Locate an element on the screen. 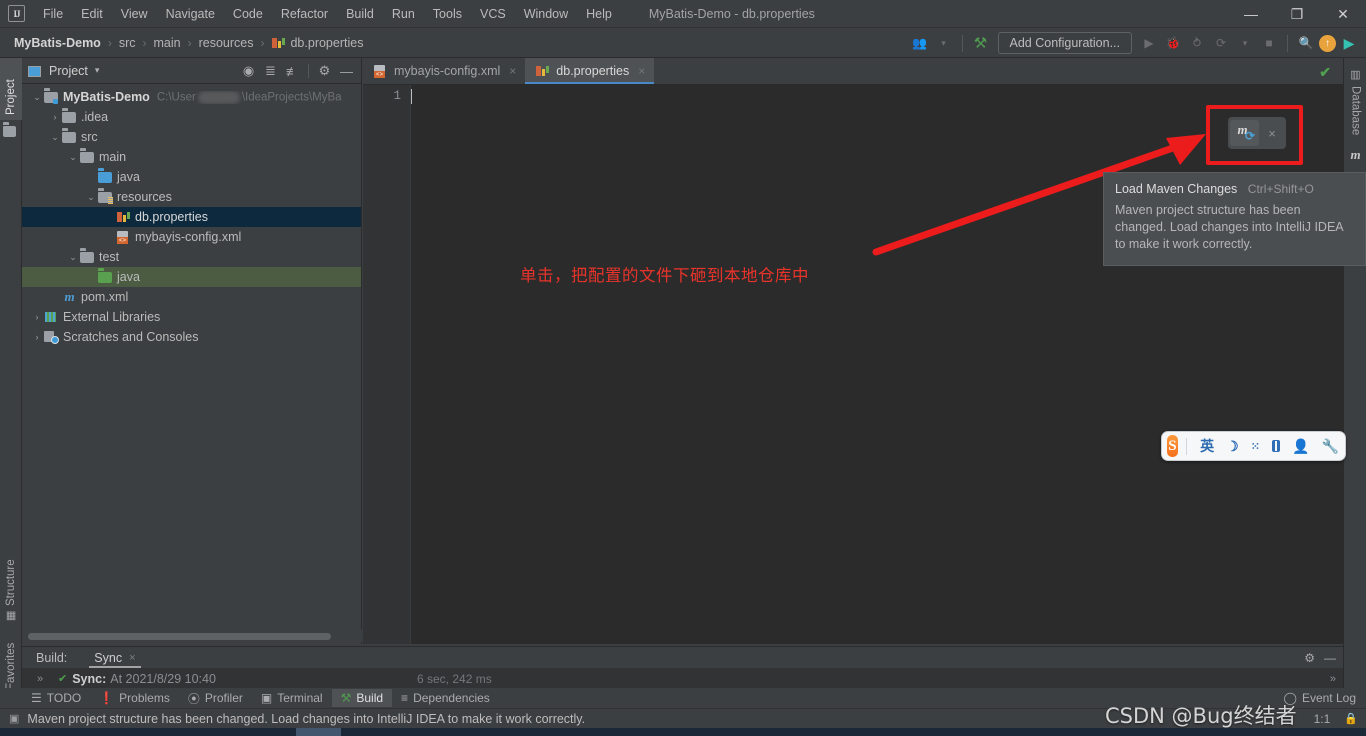 This screenshot has width=1366, height=736. panel-divider is located at coordinates (308, 71).